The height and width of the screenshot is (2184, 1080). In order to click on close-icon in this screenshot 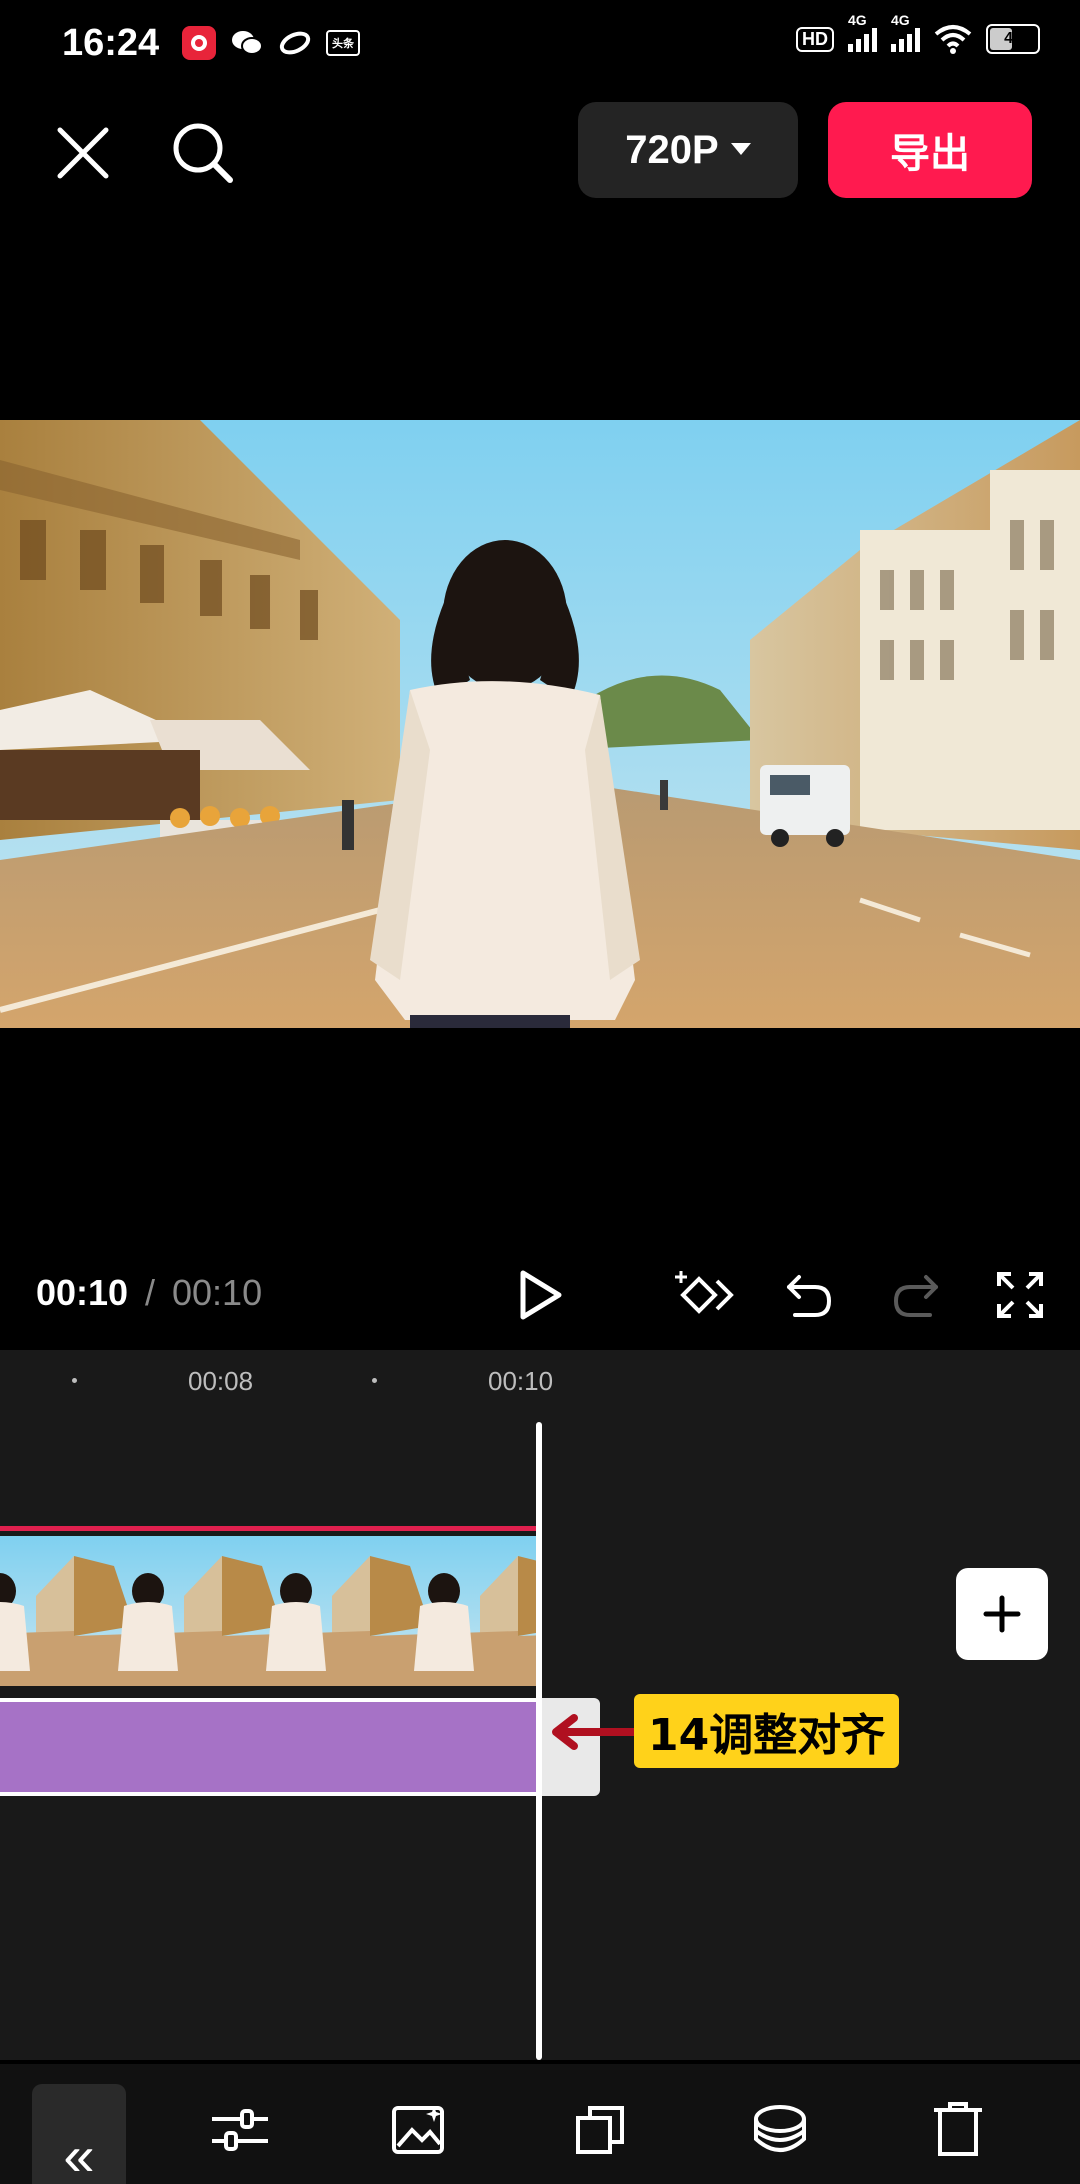, I will do `click(83, 153)`.